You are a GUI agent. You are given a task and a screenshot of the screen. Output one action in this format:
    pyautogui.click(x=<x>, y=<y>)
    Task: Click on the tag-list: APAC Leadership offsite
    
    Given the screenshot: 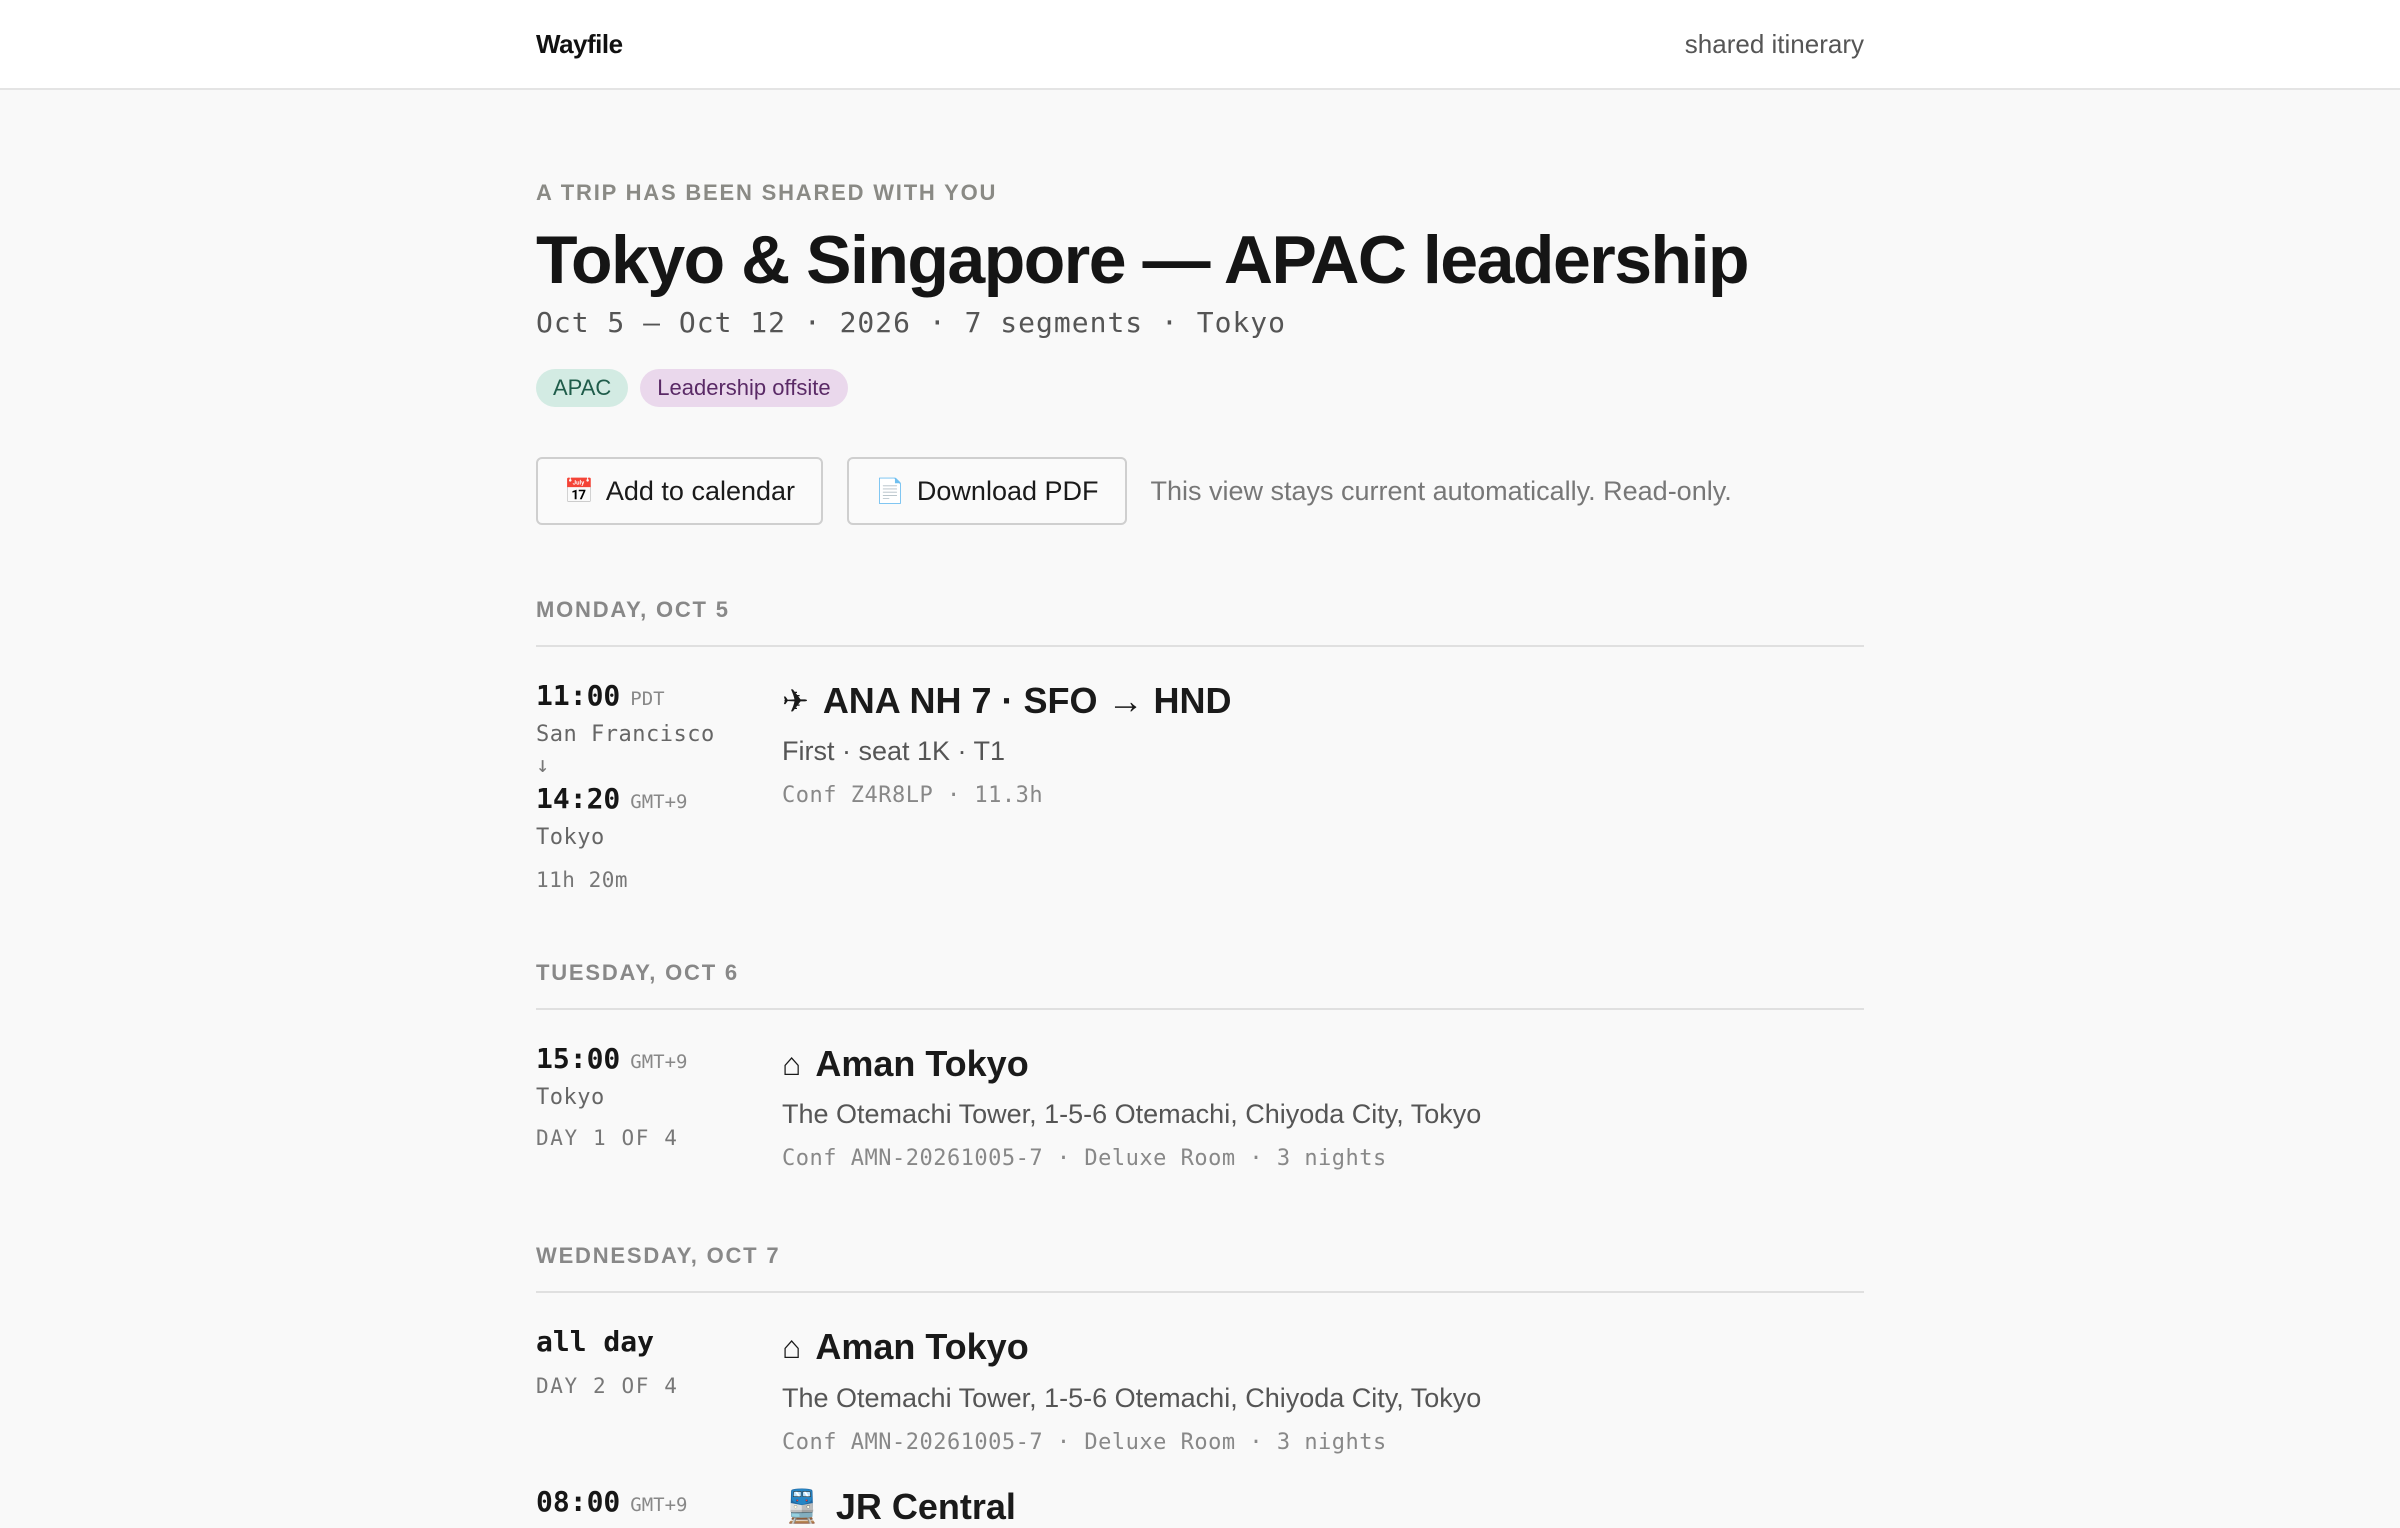 What is the action you would take?
    pyautogui.click(x=1200, y=388)
    